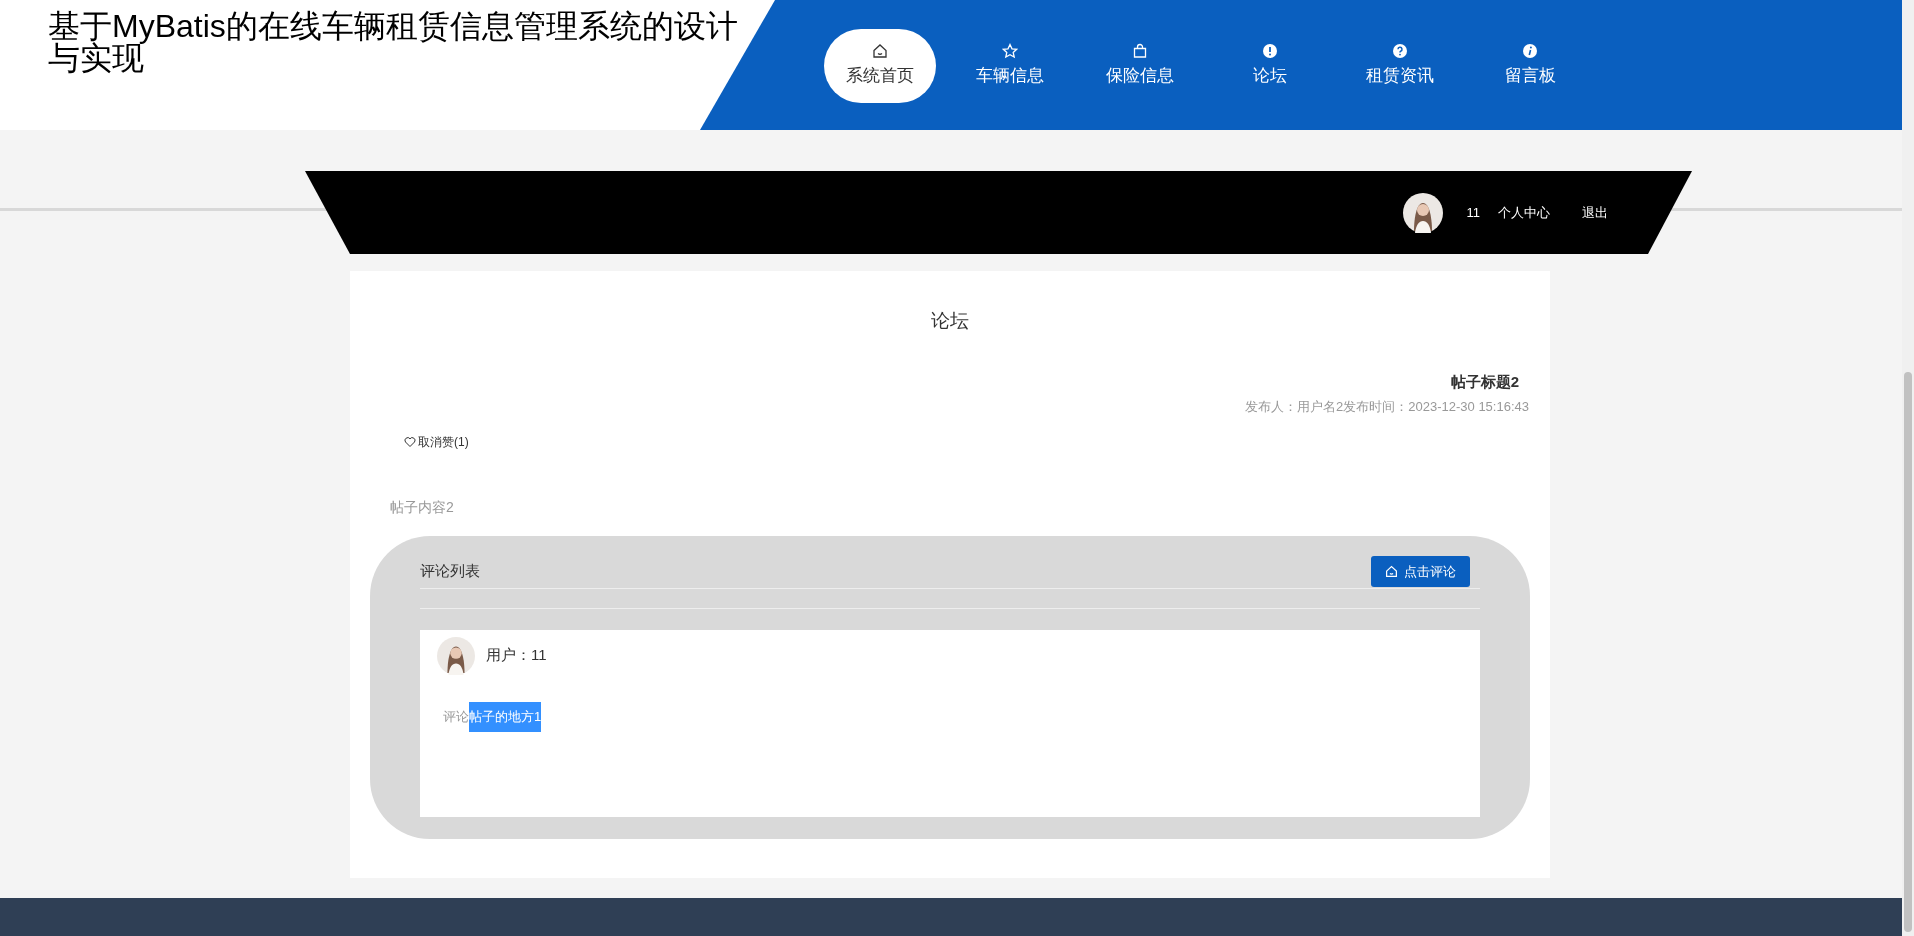 This screenshot has height=936, width=1914. What do you see at coordinates (410, 441) in the screenshot?
I see `heart-icon` at bounding box center [410, 441].